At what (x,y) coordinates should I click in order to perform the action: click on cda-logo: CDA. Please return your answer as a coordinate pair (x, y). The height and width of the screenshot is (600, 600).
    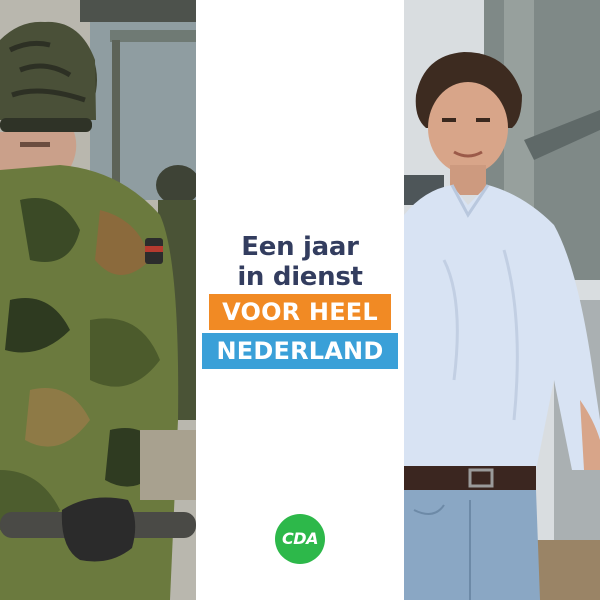
    Looking at the image, I should click on (300, 539).